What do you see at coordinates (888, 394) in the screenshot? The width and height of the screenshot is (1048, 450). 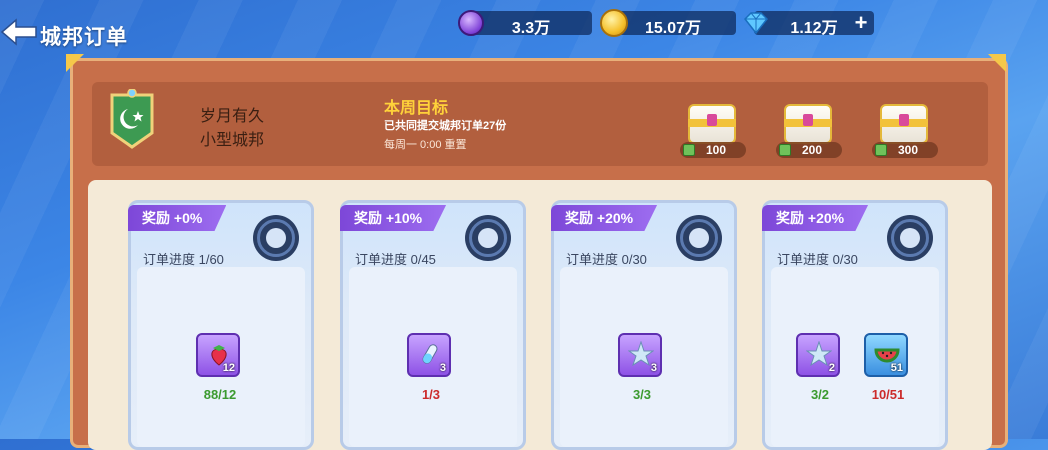 I see `item-submitted: 10/51` at bounding box center [888, 394].